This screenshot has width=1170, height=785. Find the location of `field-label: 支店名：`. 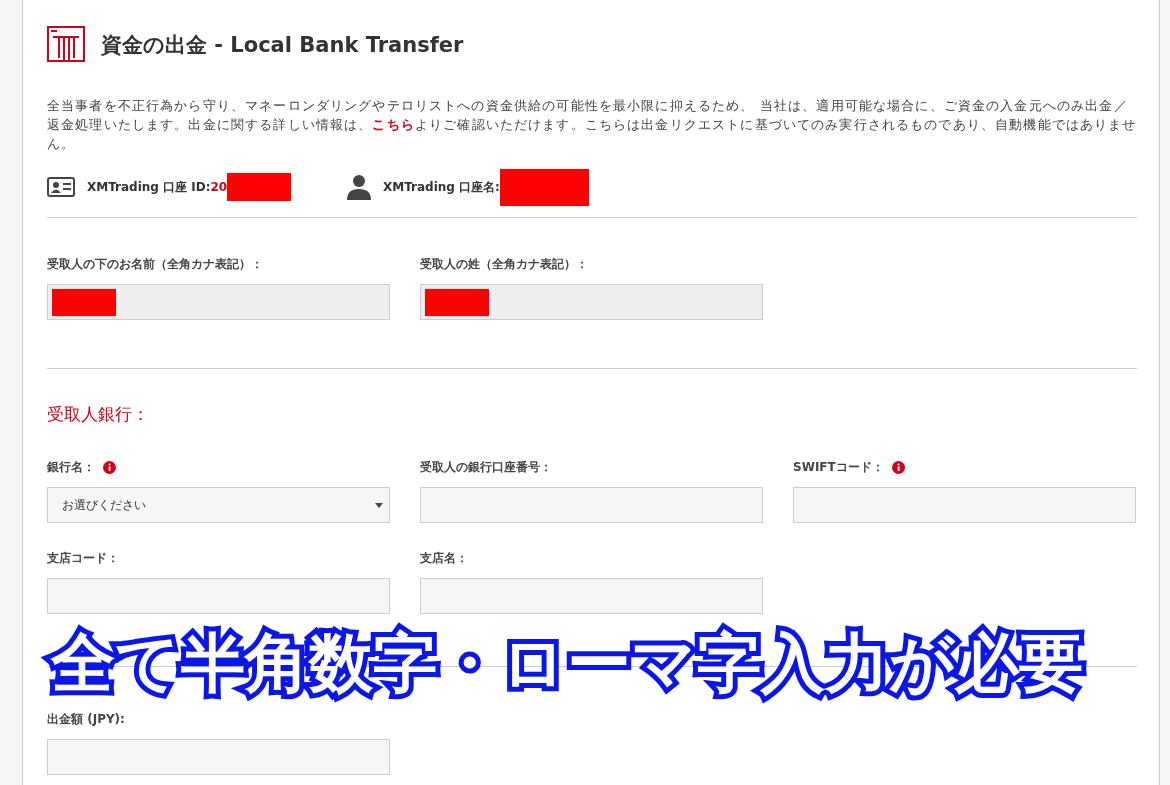

field-label: 支店名： is located at coordinates (444, 558).